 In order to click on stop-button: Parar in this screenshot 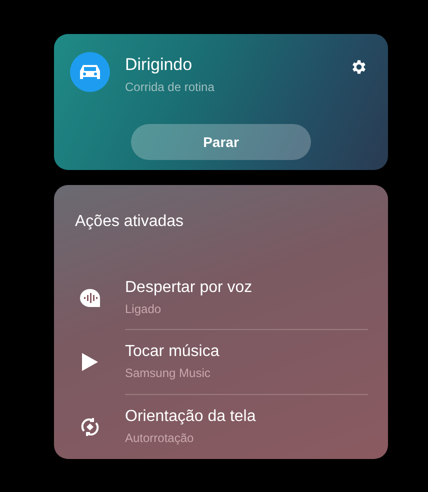, I will do `click(221, 142)`.